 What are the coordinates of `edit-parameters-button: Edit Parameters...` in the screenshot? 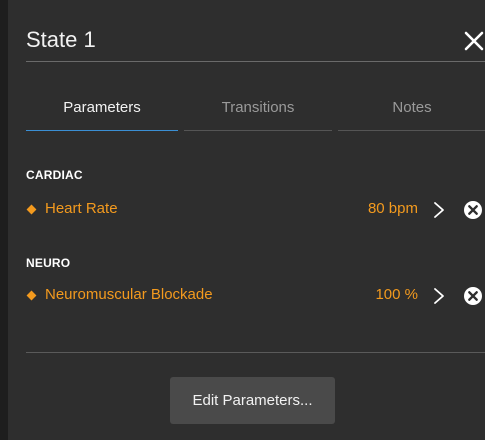 It's located at (252, 400).